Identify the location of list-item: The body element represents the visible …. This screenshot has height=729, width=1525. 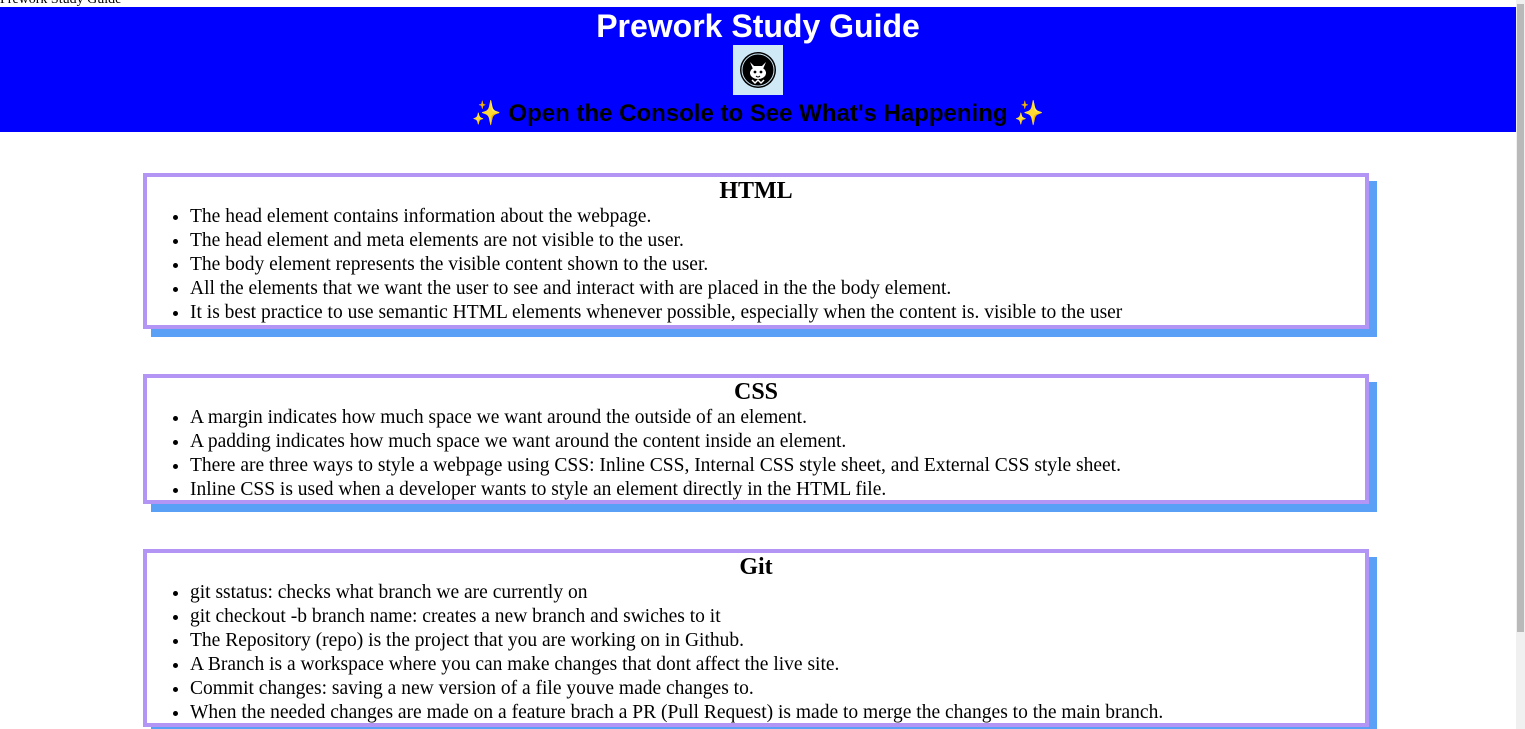
(777, 265).